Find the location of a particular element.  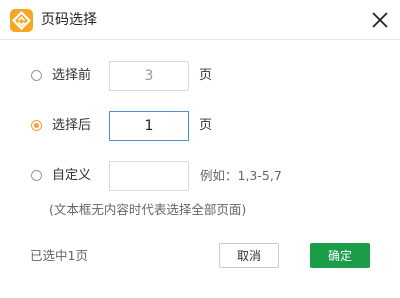

unit-label-after: 页 is located at coordinates (206, 125).